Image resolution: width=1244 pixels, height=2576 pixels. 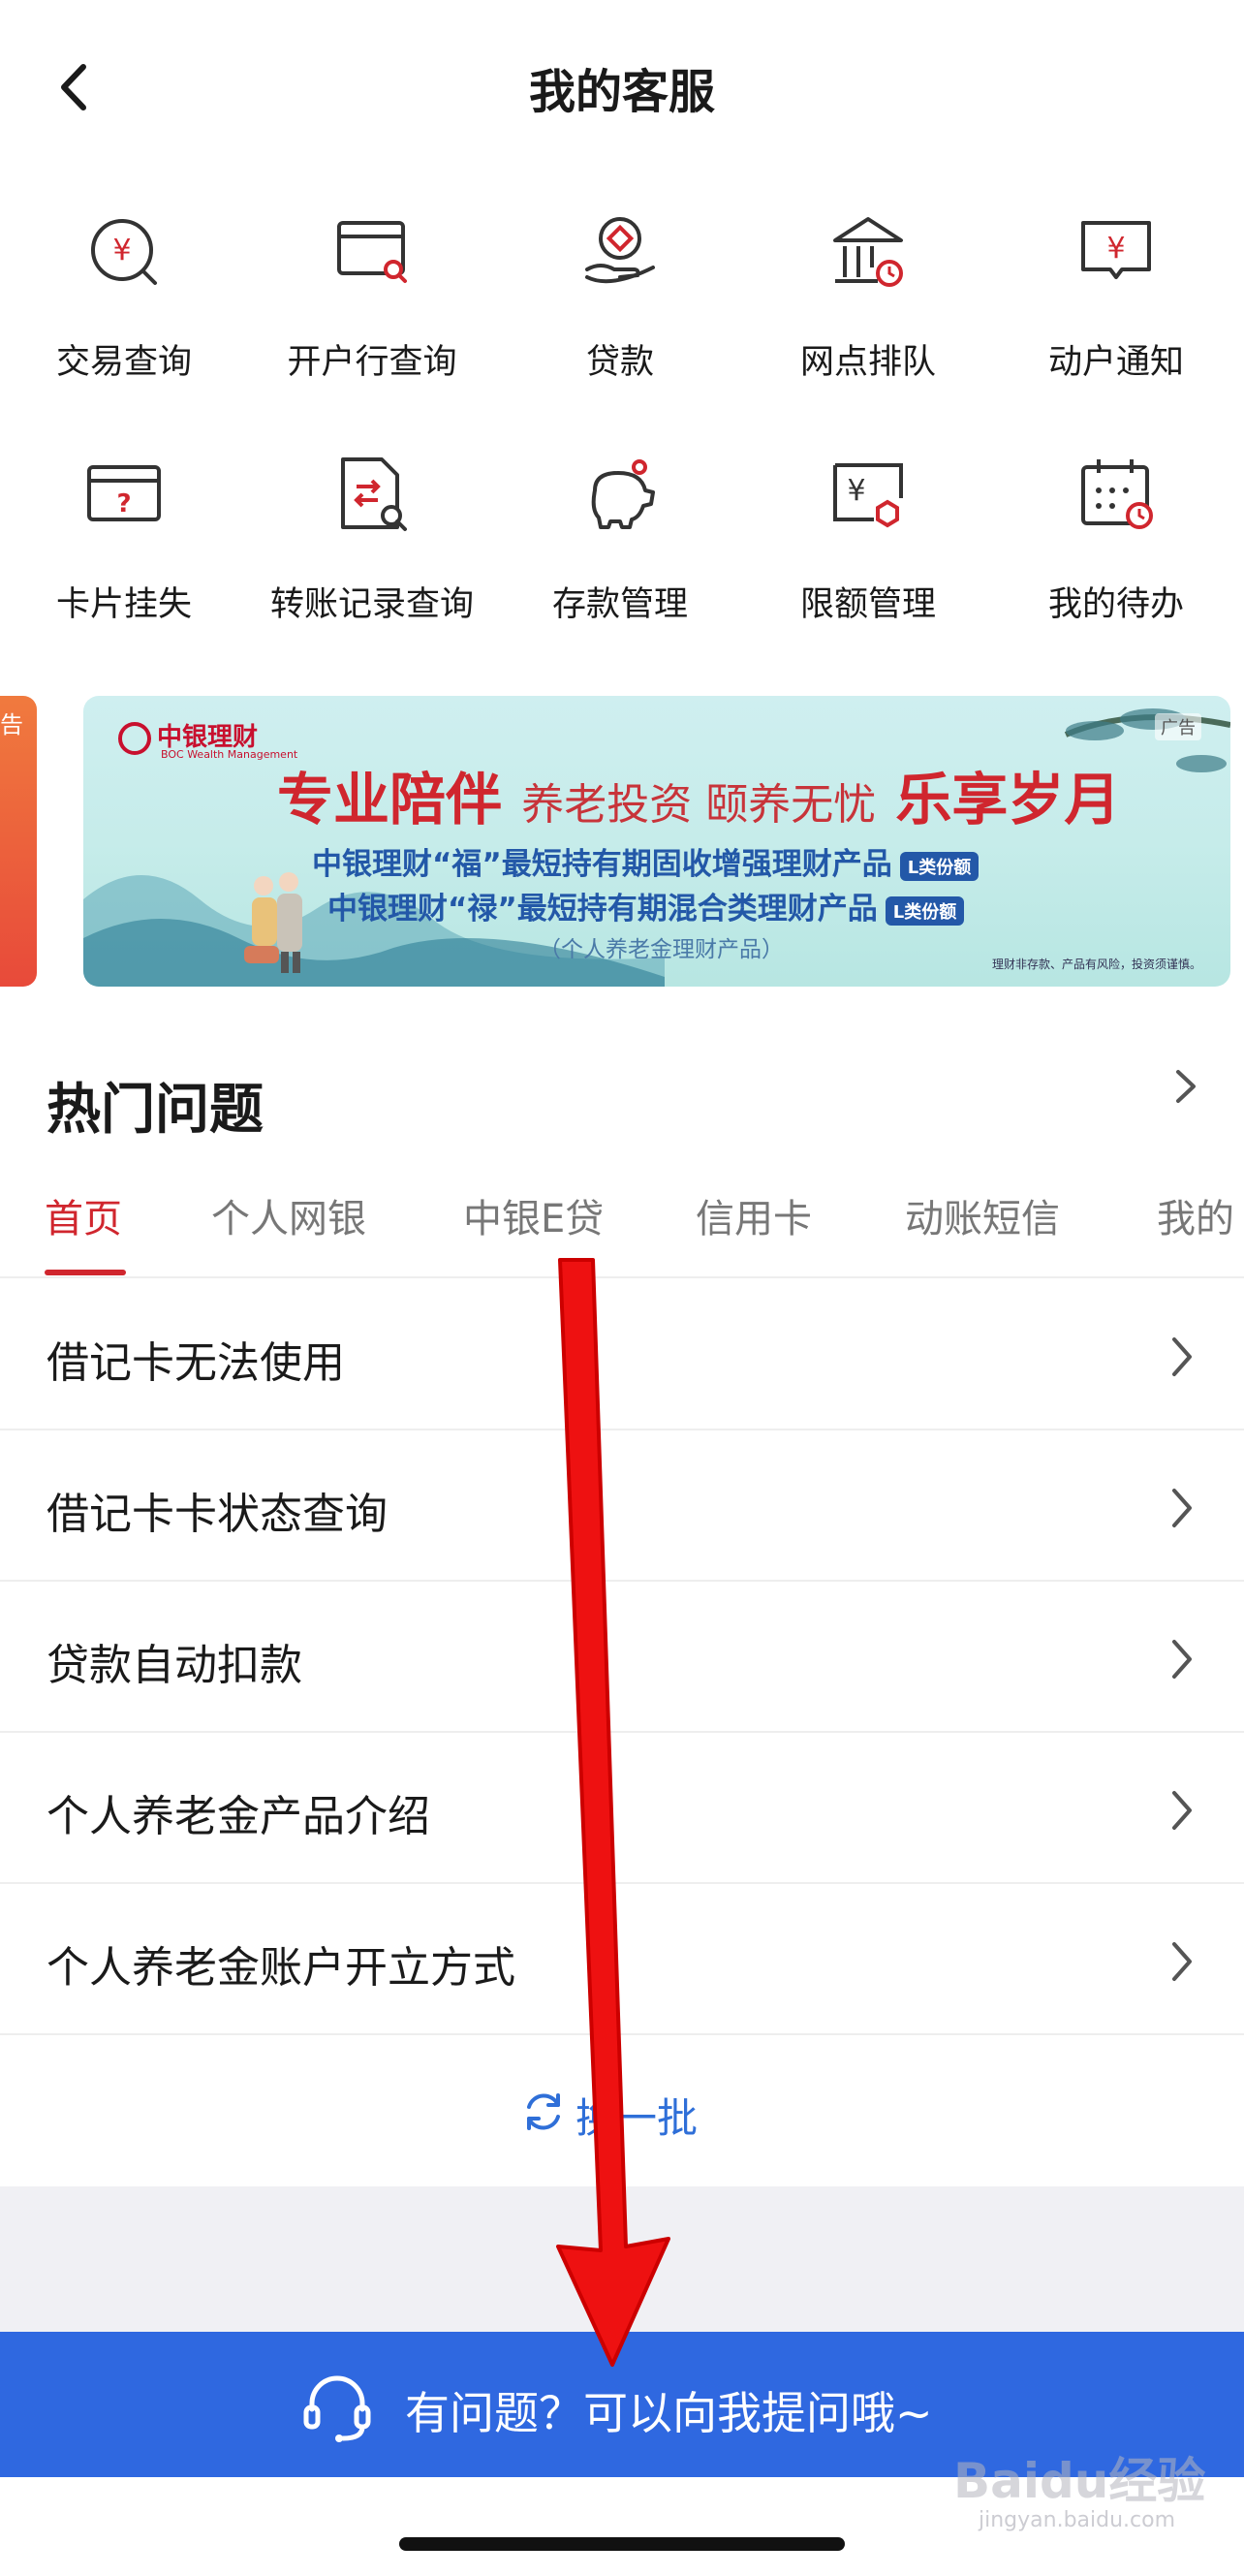 I want to click on card-search-icon, so click(x=372, y=252).